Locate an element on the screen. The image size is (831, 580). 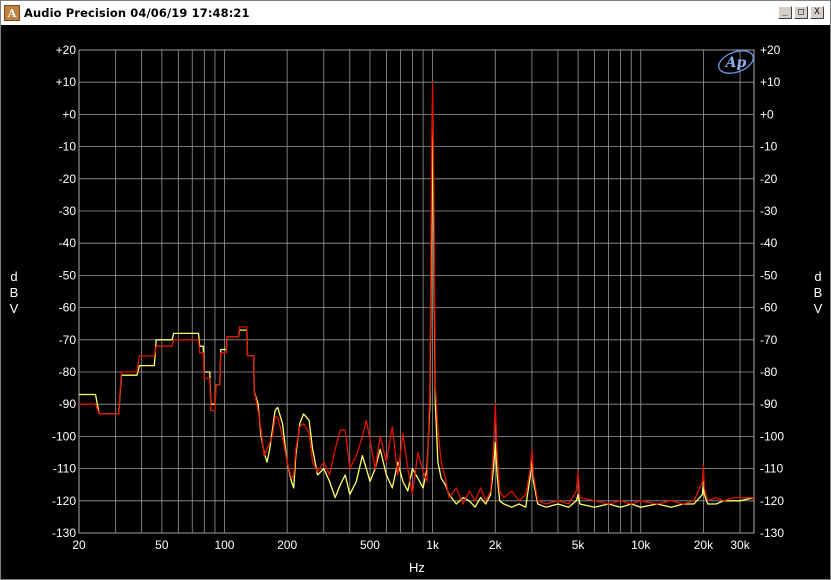
x-tick-label: 500 is located at coordinates (370, 545).